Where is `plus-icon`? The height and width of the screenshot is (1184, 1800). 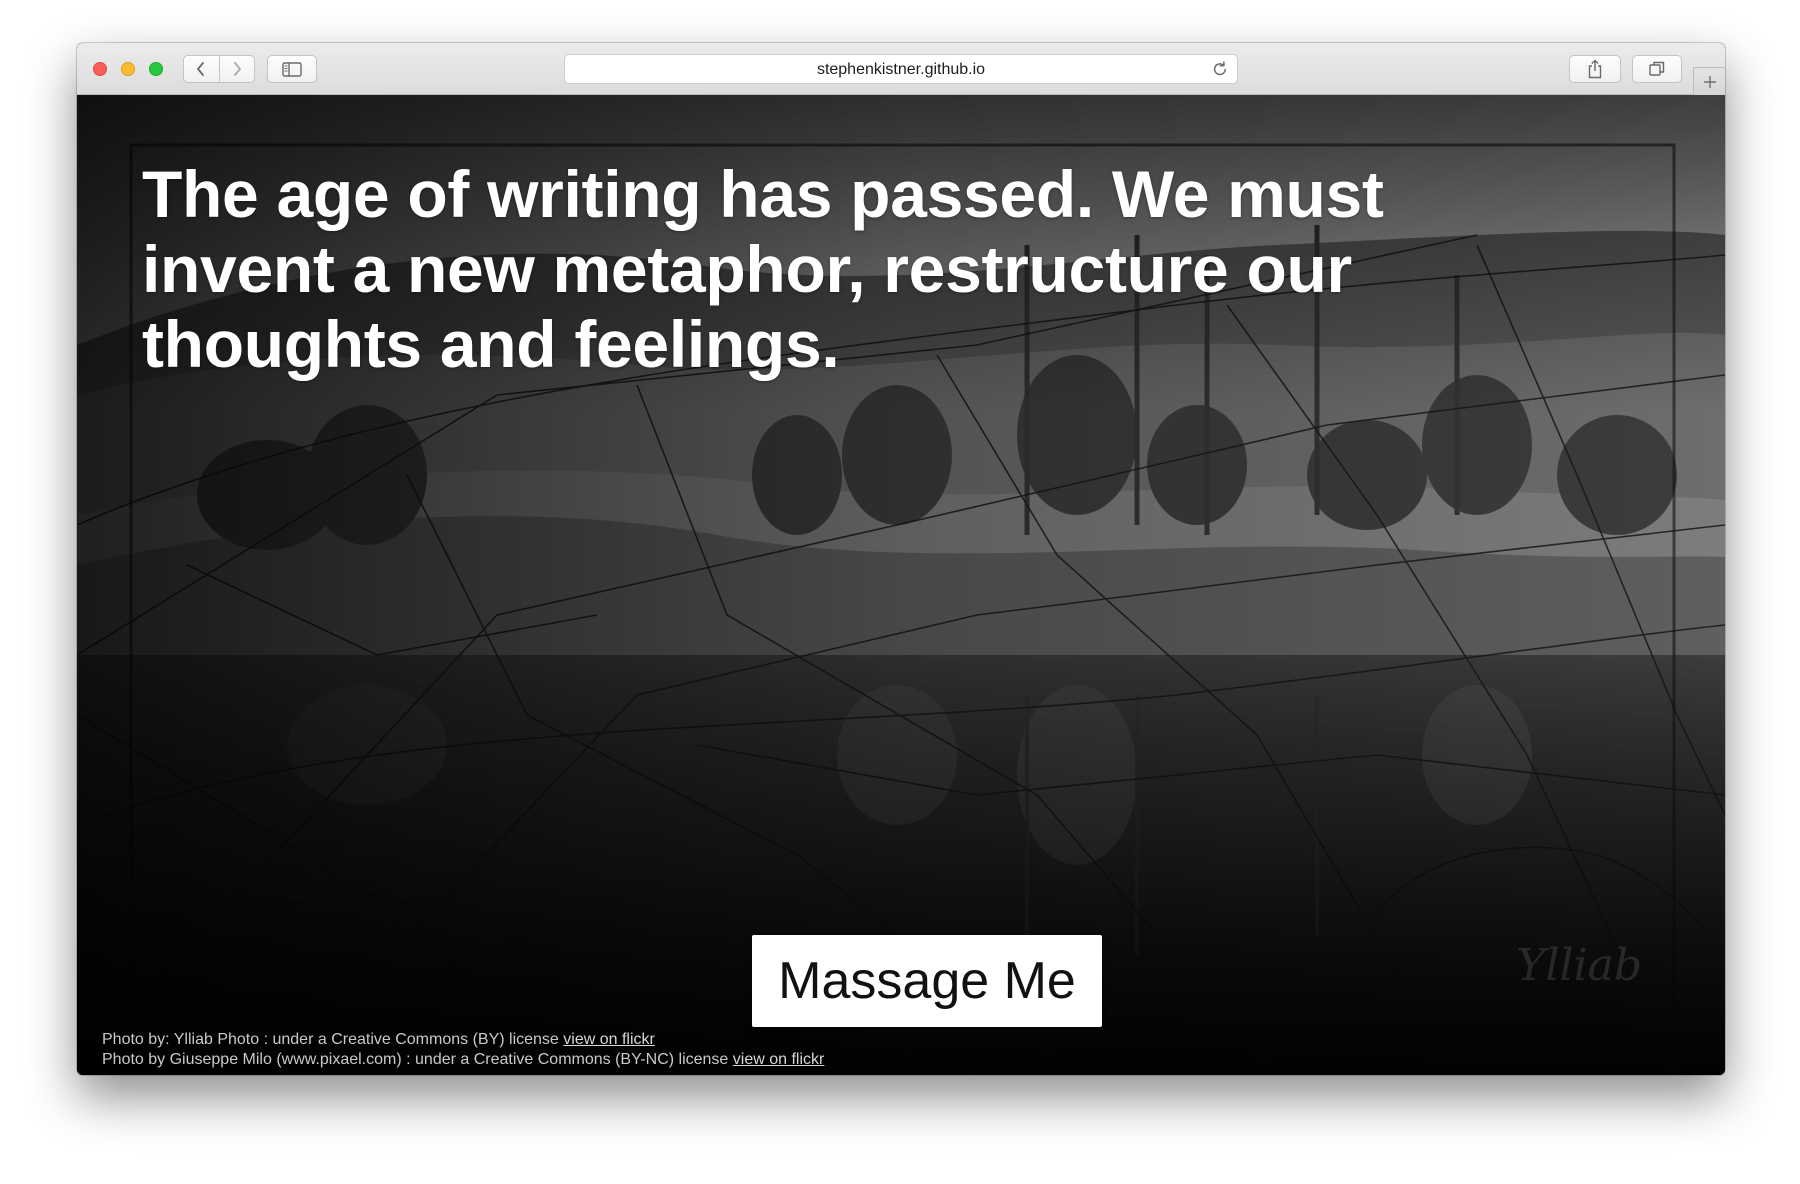
plus-icon is located at coordinates (1709, 81).